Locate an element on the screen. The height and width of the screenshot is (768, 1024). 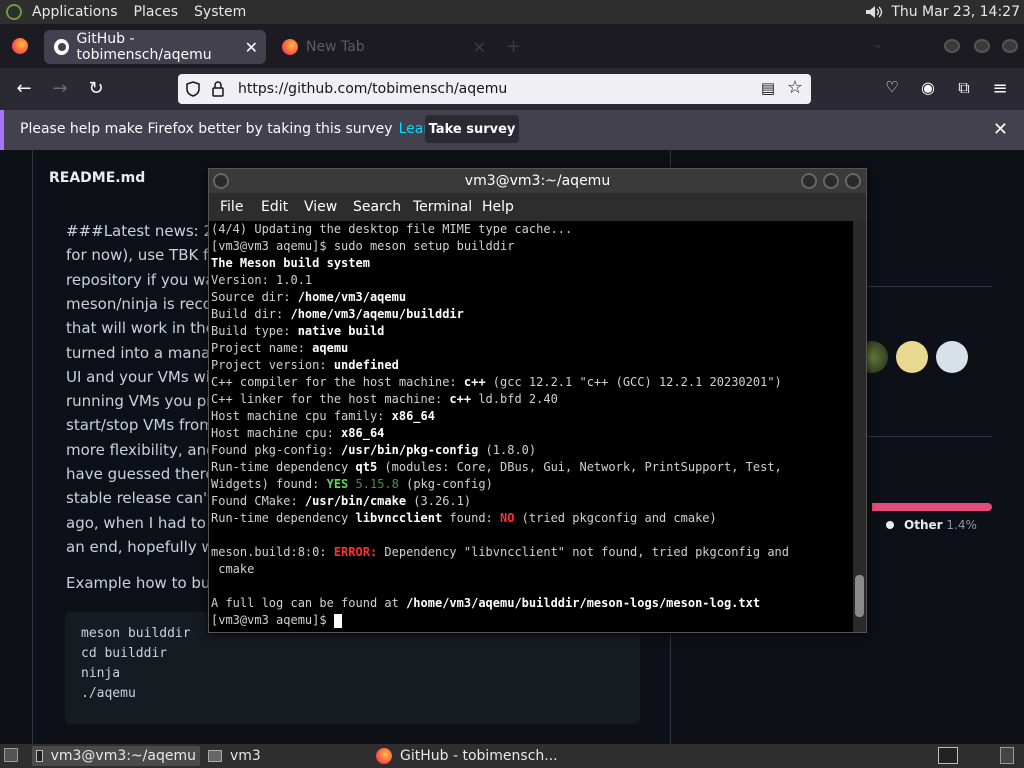
clock: Thu Mar 23, 14:27 is located at coordinates (955, 12).